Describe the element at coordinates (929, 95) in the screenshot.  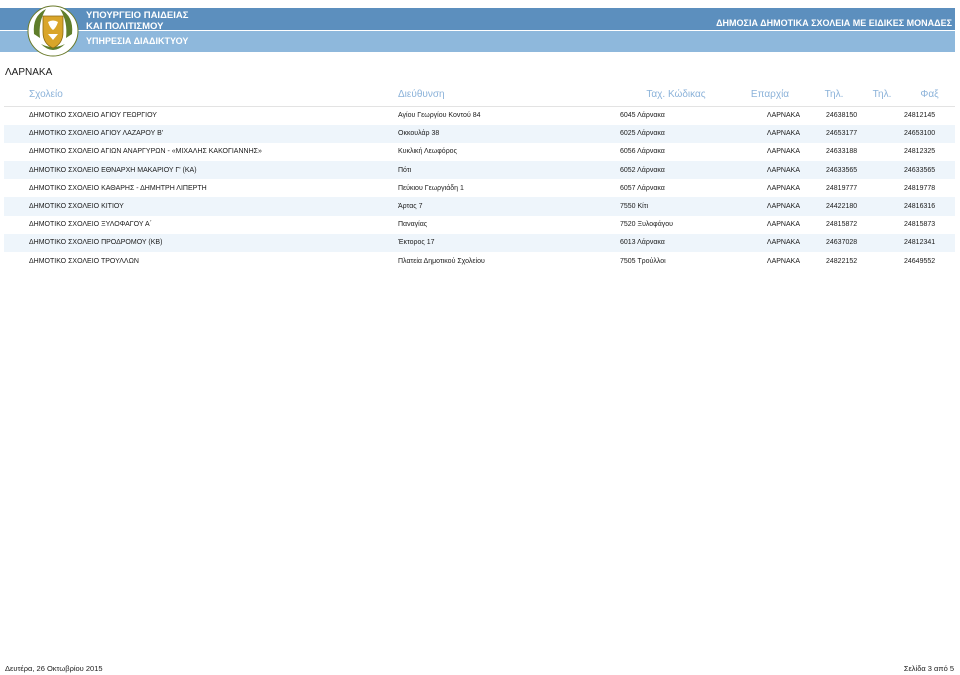
I see `header-fax: Φαξ` at that location.